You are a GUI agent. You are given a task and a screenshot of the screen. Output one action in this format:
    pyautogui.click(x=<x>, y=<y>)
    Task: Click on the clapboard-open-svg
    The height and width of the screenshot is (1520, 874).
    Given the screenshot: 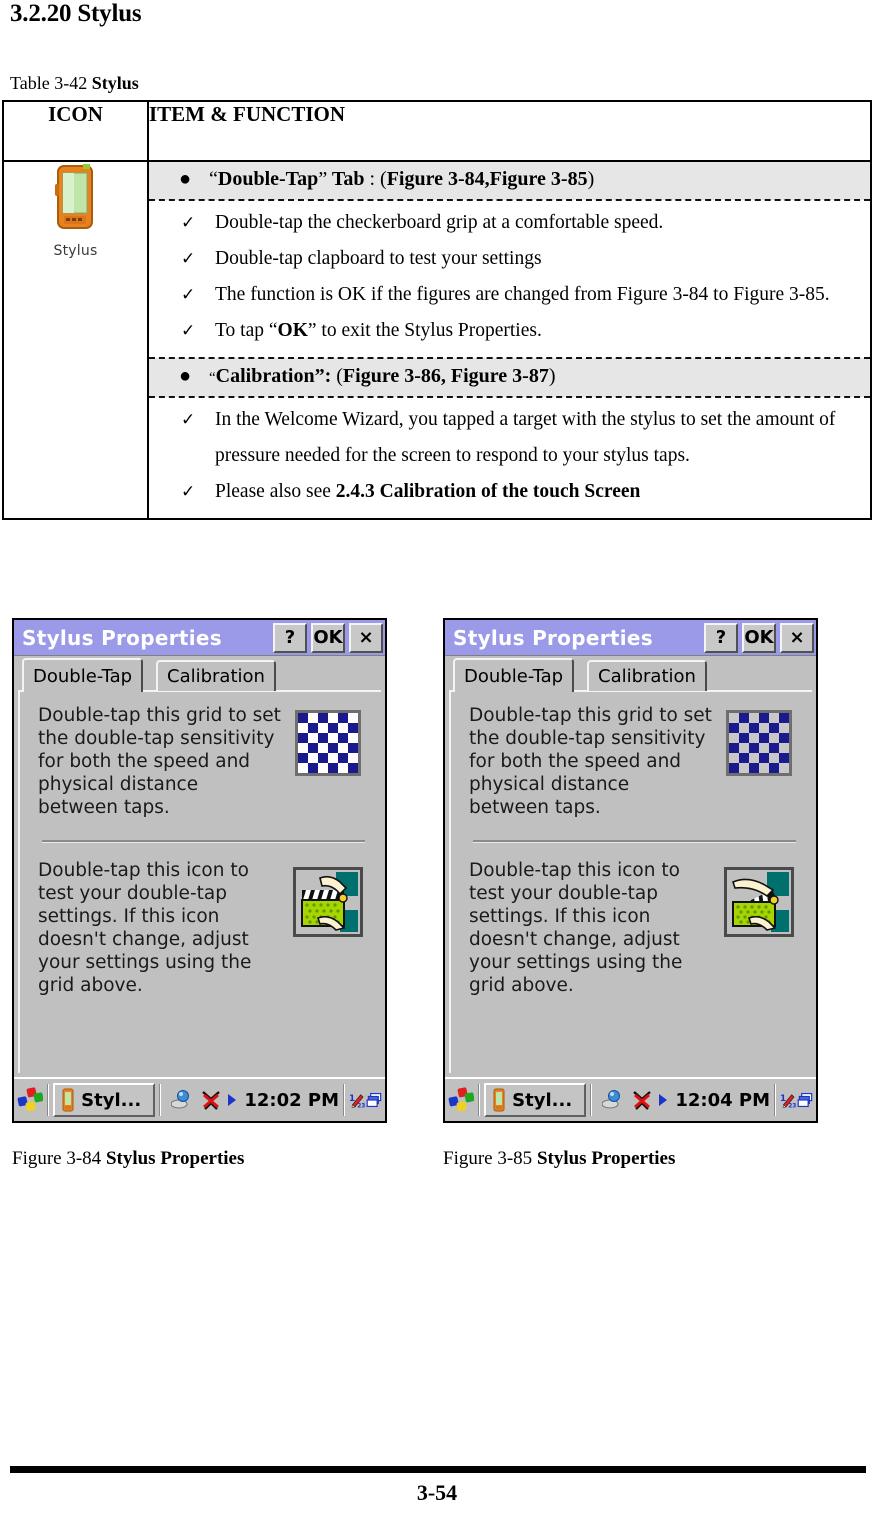 What is the action you would take?
    pyautogui.click(x=759, y=902)
    